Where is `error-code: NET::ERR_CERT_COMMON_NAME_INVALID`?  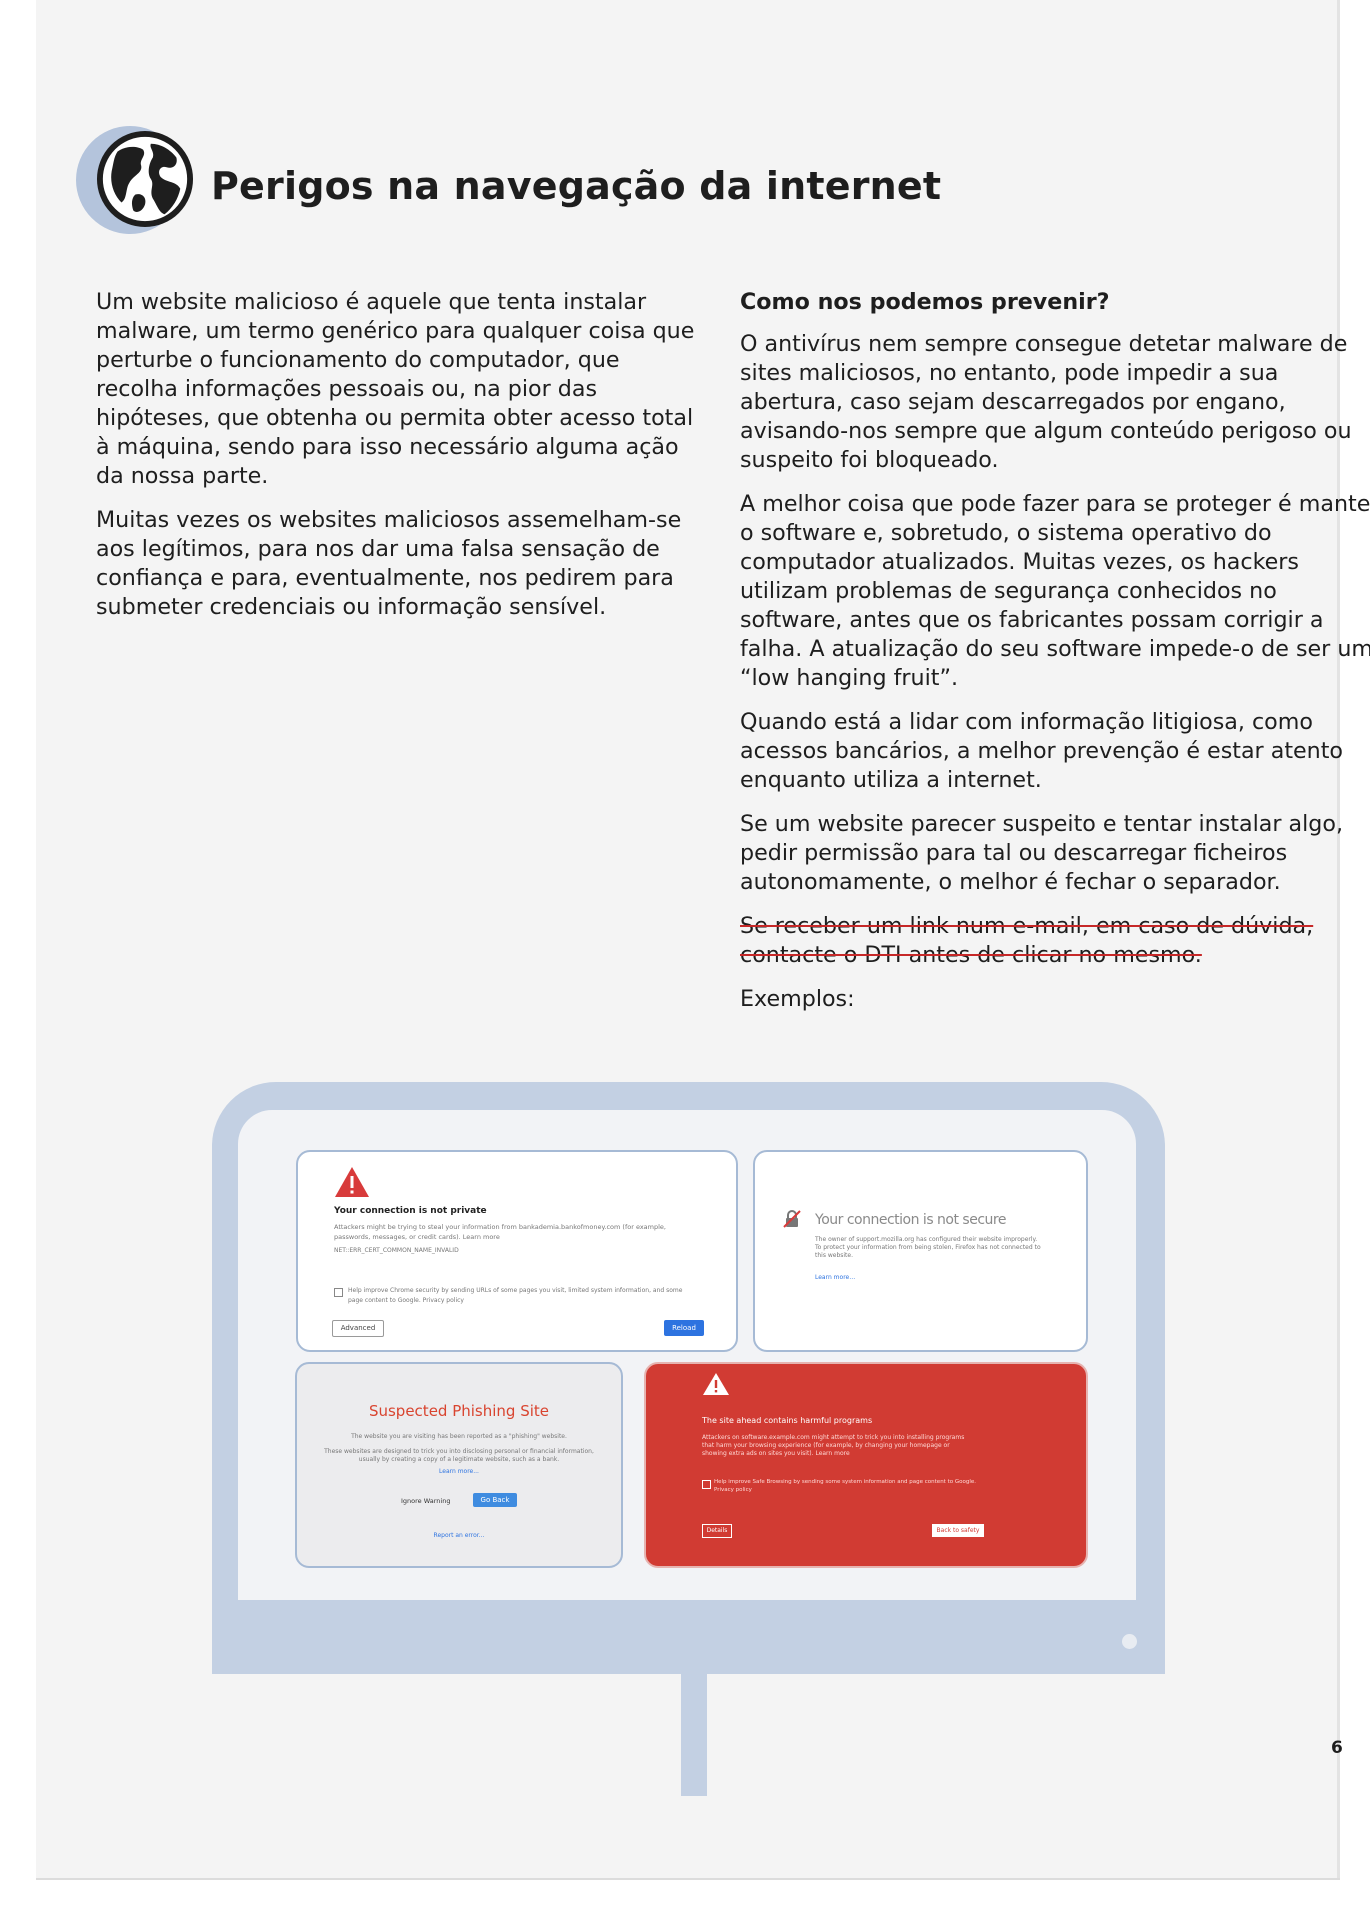
error-code: NET::ERR_CERT_COMMON_NAME_INVALID is located at coordinates (396, 1250).